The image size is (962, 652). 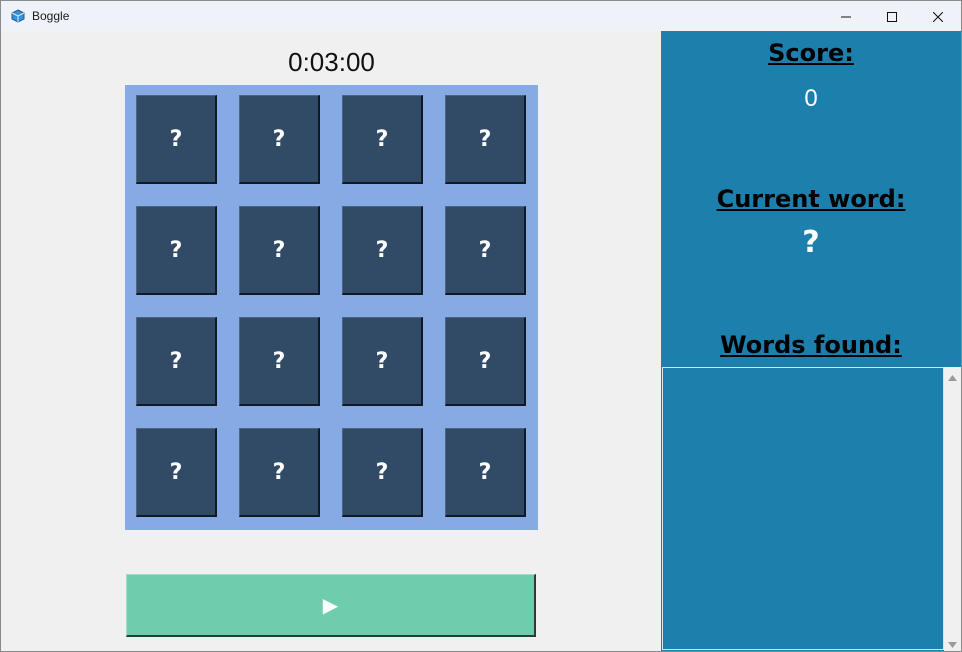 I want to click on boggle-cube-icon, so click(x=18, y=16).